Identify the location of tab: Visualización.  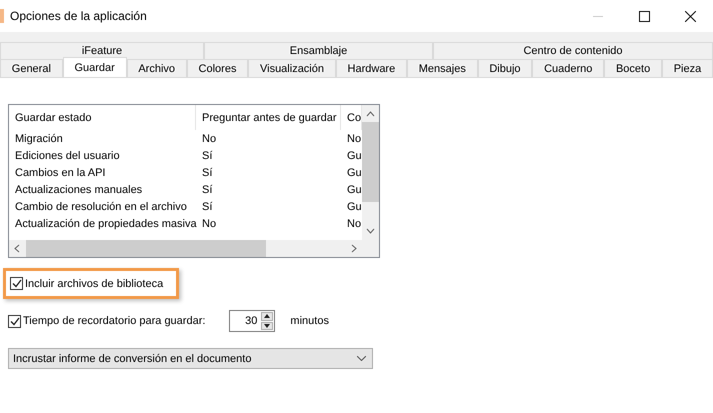
(292, 68).